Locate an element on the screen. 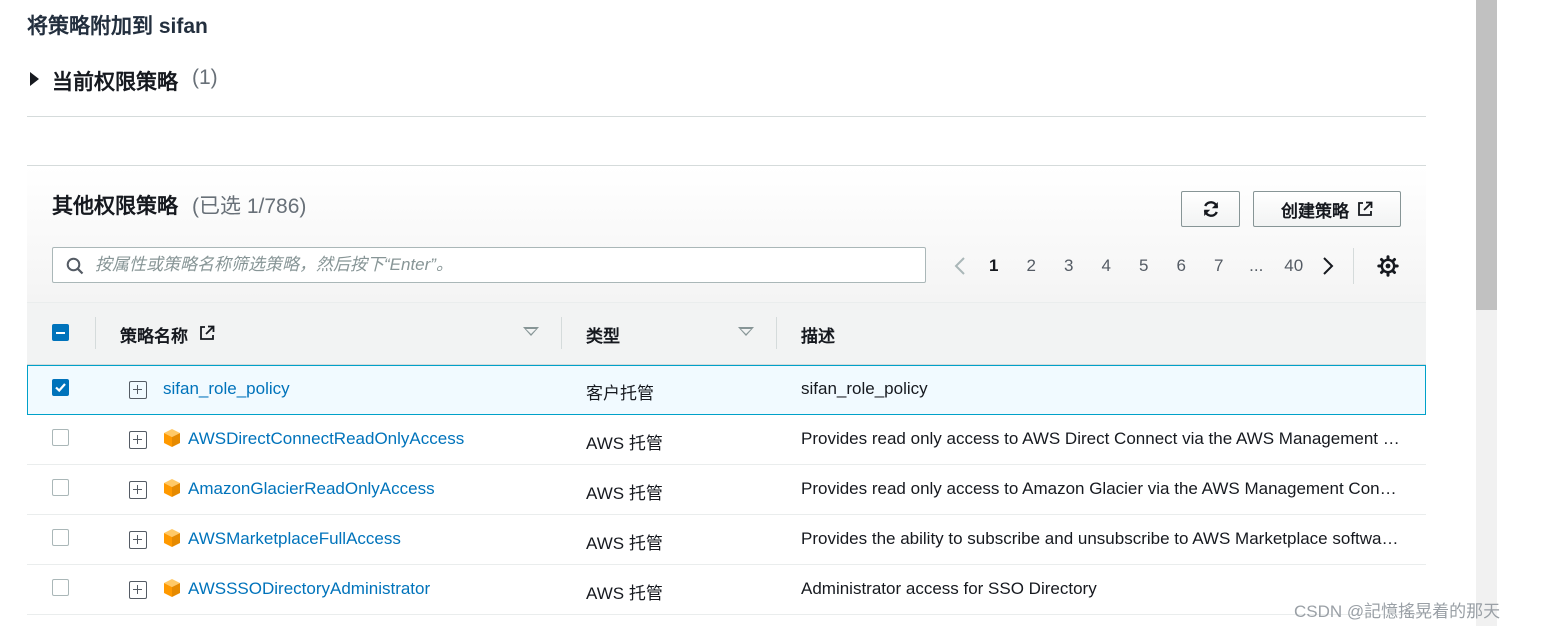 The width and height of the screenshot is (1541, 626). refresh-button is located at coordinates (1210, 209).